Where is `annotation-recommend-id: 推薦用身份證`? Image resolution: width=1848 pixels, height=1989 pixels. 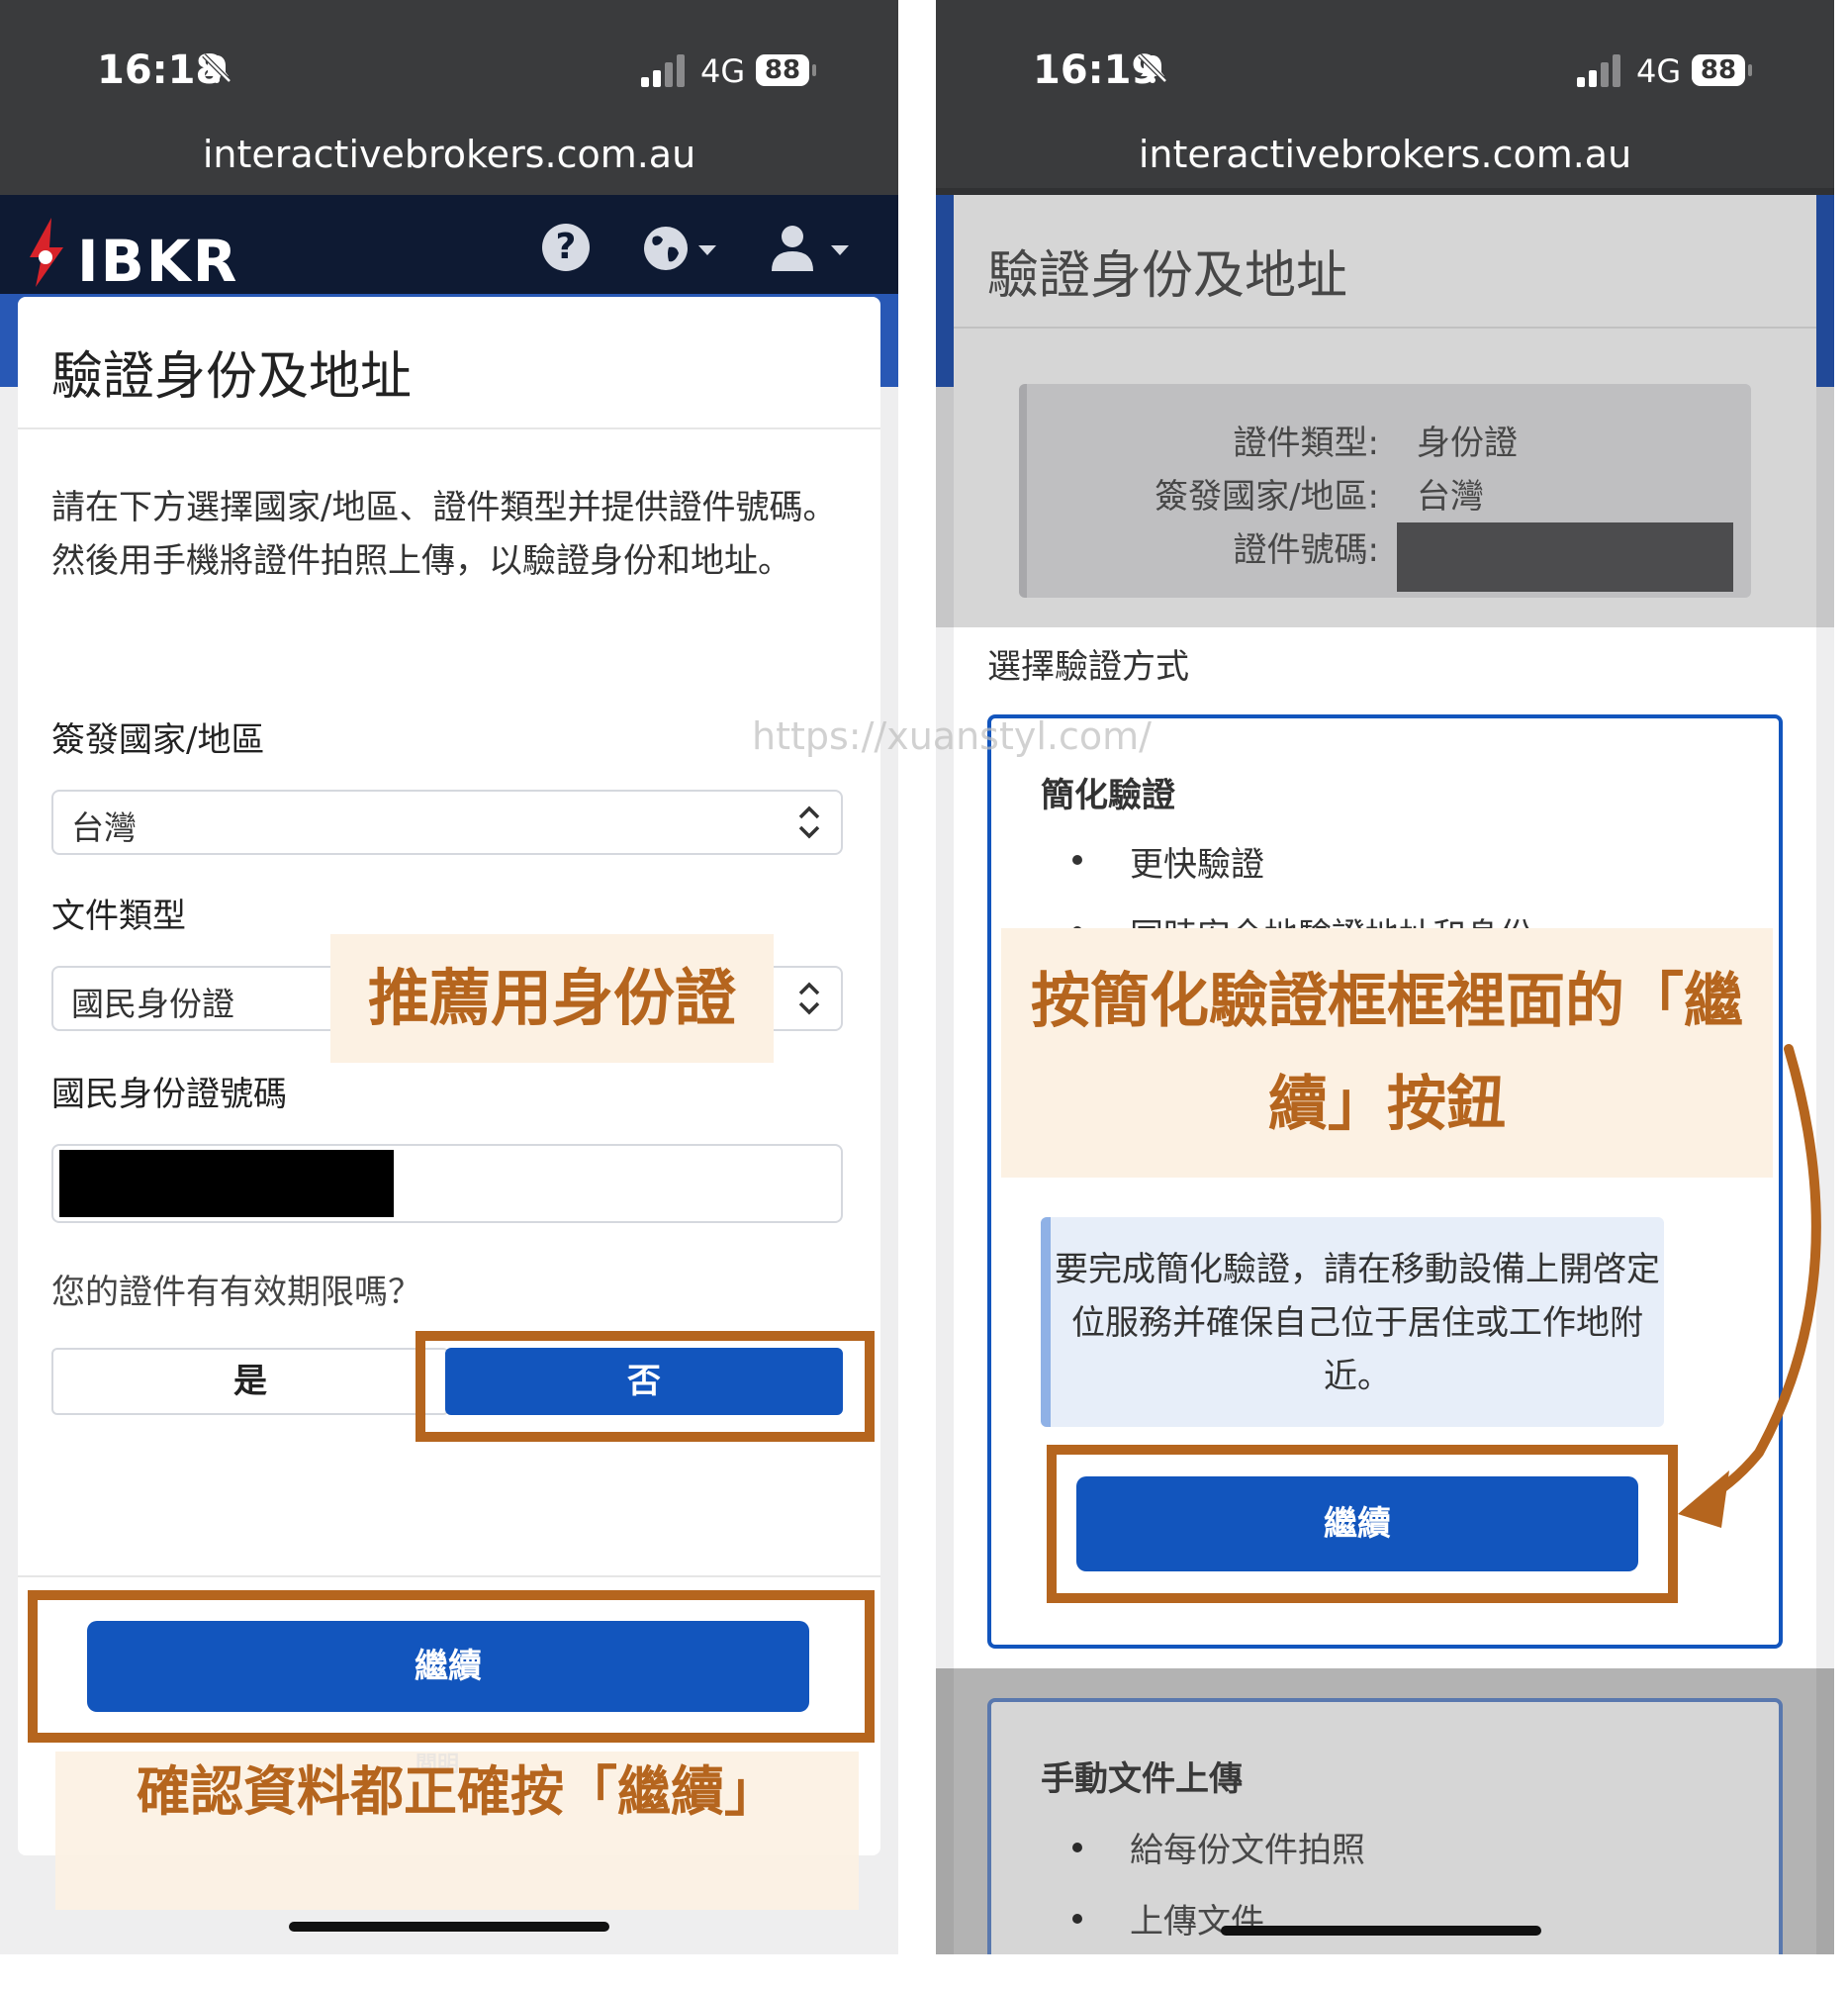 annotation-recommend-id: 推薦用身份證 is located at coordinates (552, 998).